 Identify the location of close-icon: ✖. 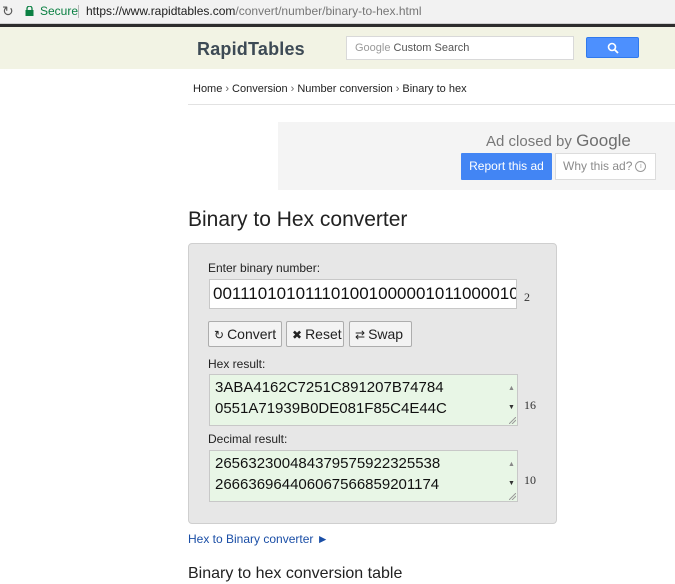
(297, 335).